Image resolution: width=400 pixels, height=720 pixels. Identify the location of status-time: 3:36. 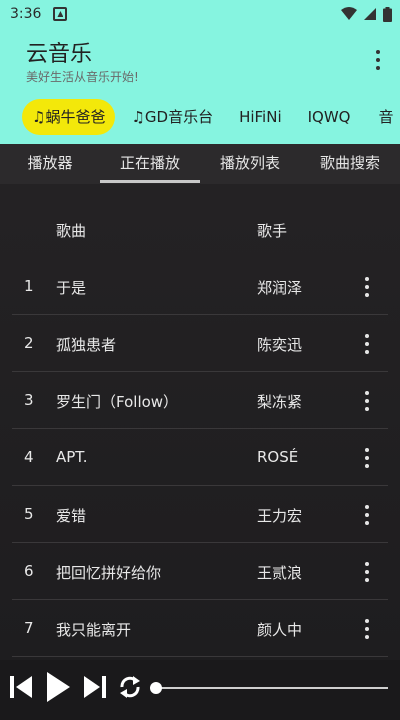
(26, 14).